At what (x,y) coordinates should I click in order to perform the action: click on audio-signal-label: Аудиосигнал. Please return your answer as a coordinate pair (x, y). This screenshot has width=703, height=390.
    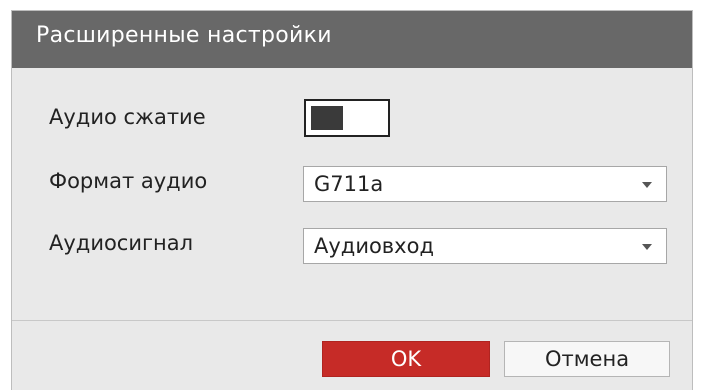
    Looking at the image, I should click on (121, 243).